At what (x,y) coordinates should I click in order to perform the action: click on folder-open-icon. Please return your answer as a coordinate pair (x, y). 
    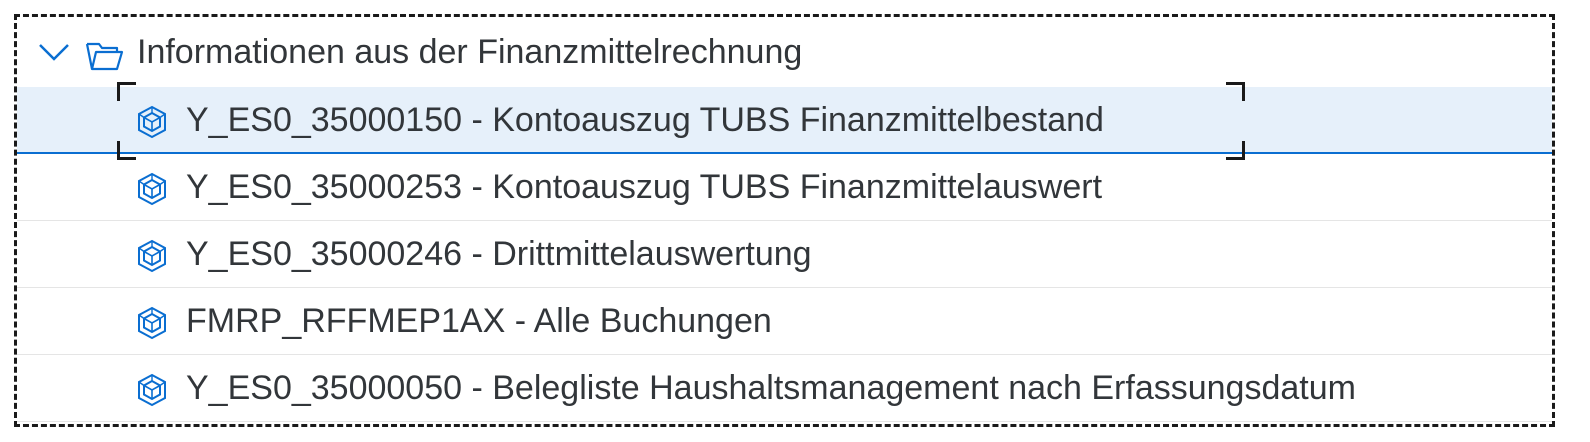
    Looking at the image, I should click on (104, 56).